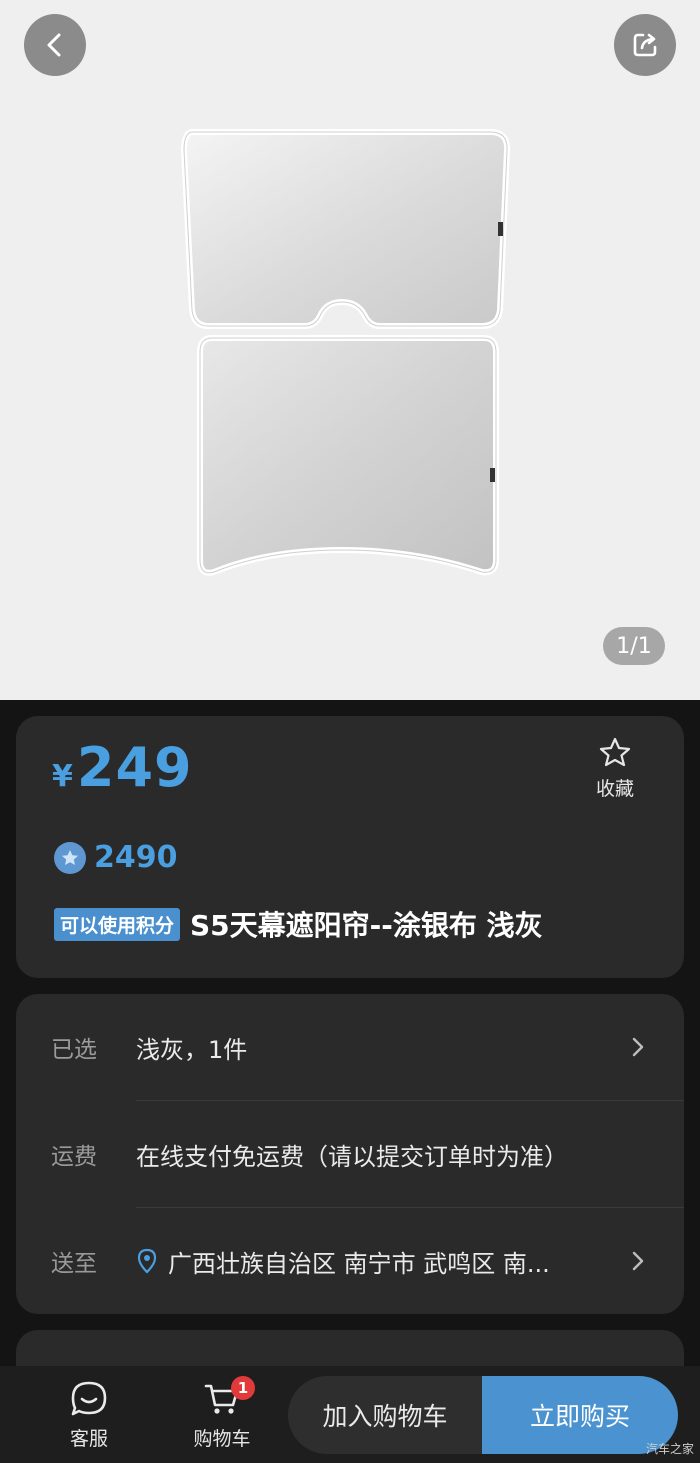 The image size is (700, 1463). I want to click on favorite-label: 收藏, so click(614, 789).